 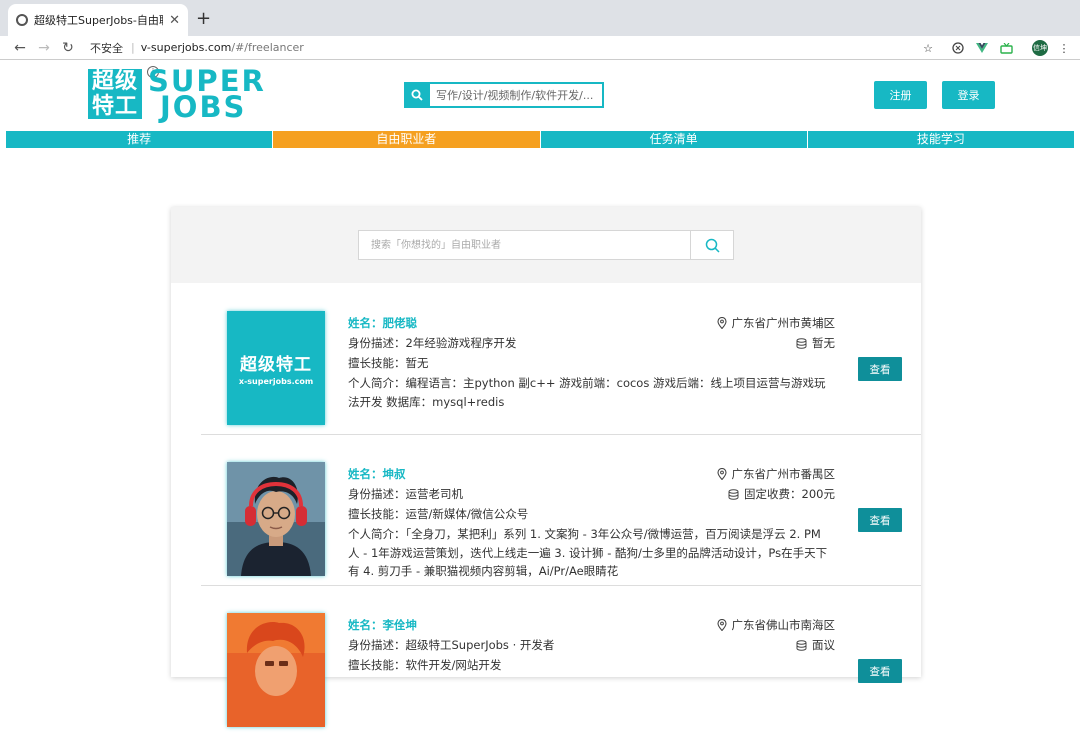 What do you see at coordinates (22, 20) in the screenshot?
I see `globe-icon` at bounding box center [22, 20].